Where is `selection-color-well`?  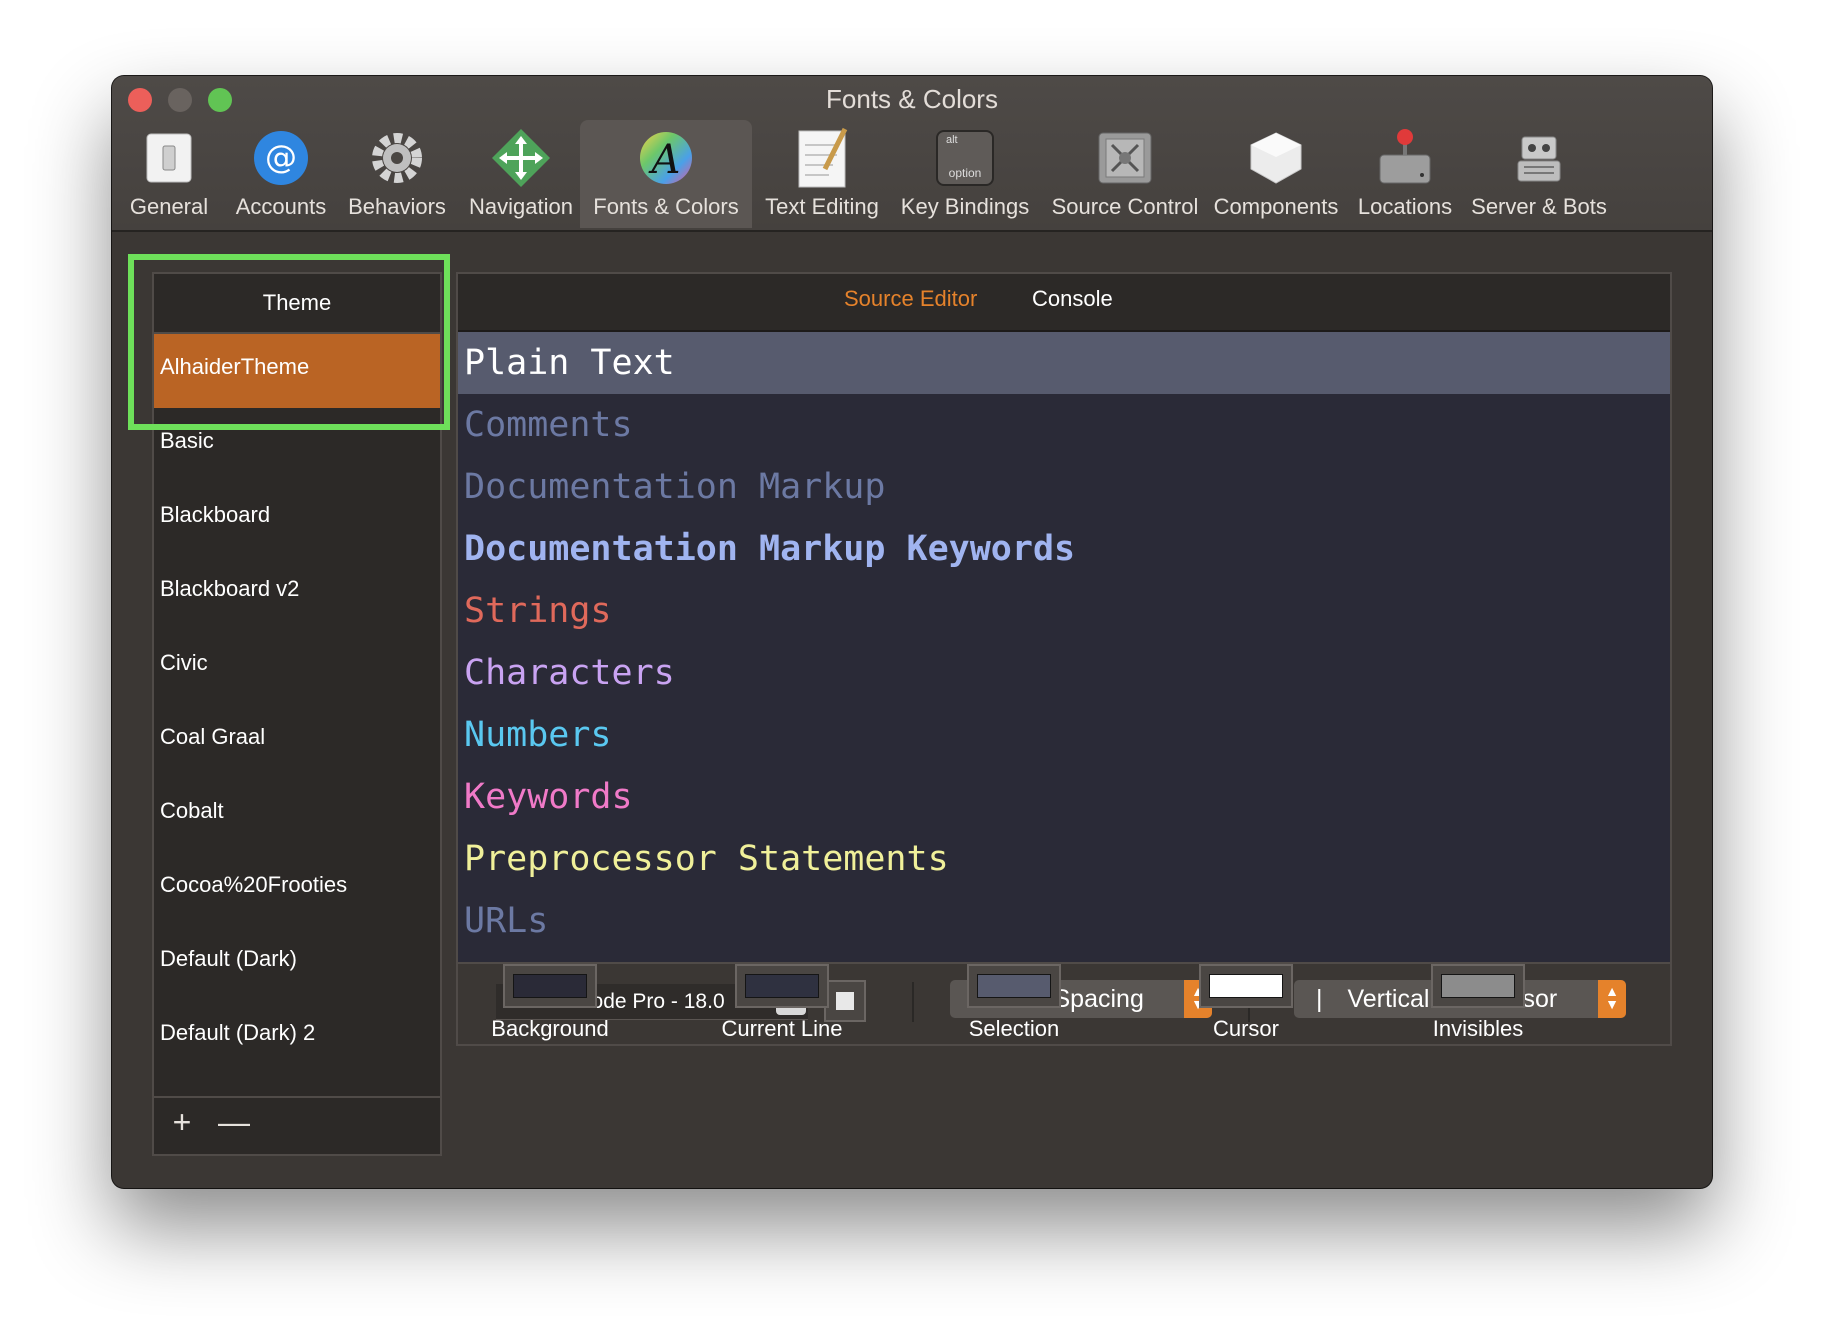
selection-color-well is located at coordinates (1014, 986).